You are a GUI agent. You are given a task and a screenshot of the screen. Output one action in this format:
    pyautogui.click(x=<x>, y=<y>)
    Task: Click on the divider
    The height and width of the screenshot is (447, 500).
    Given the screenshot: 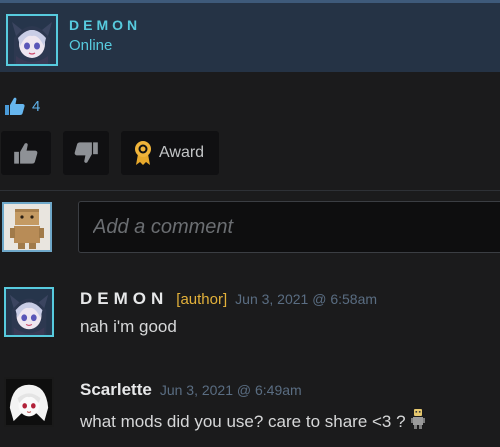 What is the action you would take?
    pyautogui.click(x=250, y=190)
    